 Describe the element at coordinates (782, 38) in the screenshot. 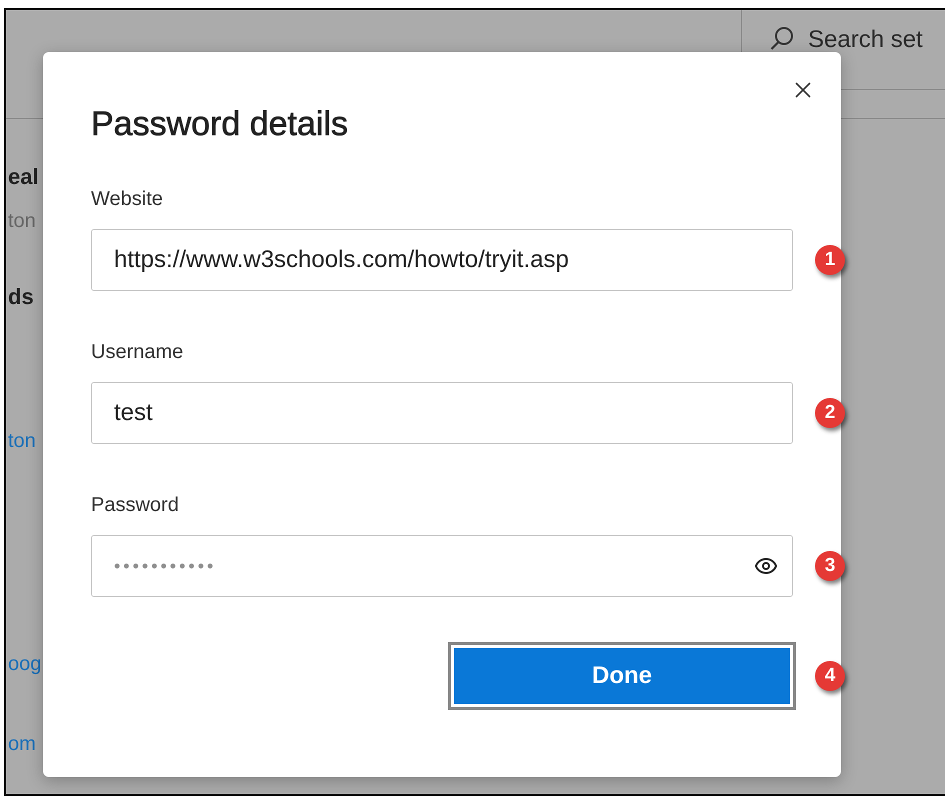

I see `search-icon` at that location.